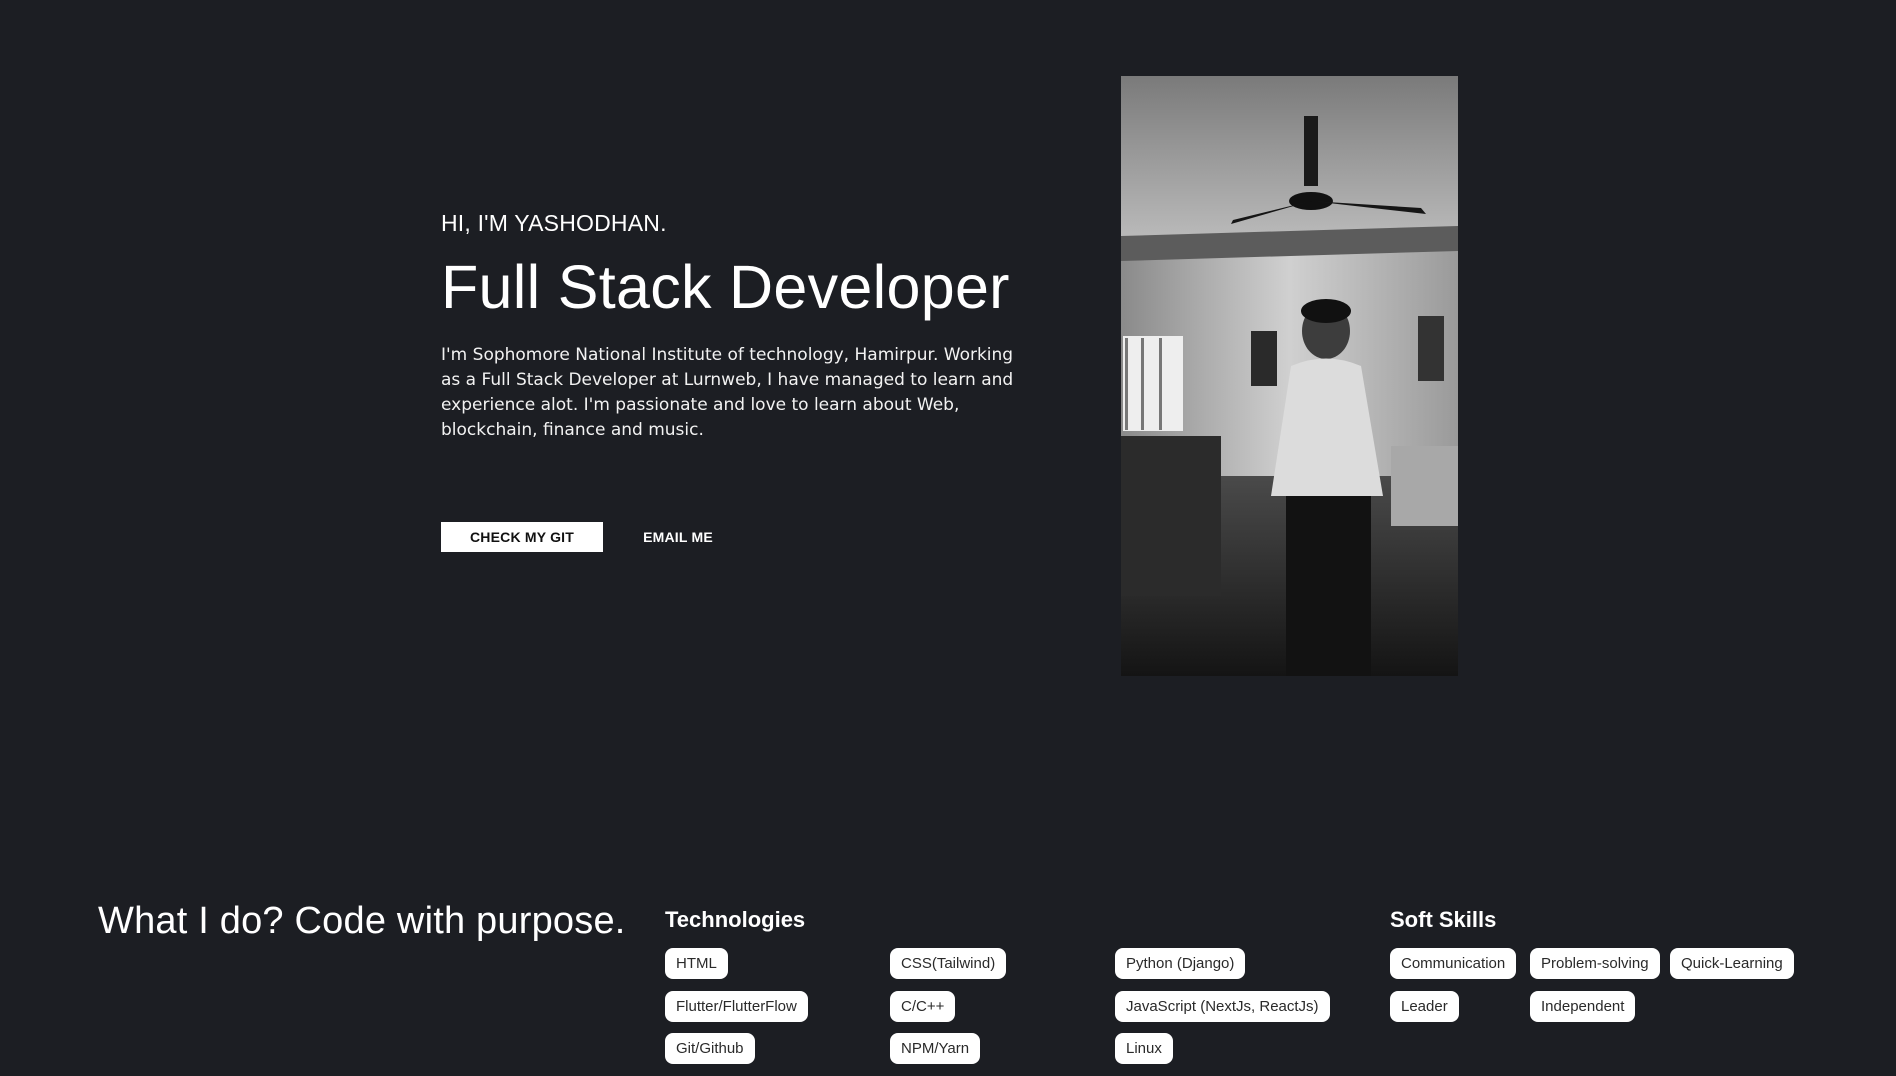  Describe the element at coordinates (1583, 1006) in the screenshot. I see `soft-chip-independent: Independent` at that location.